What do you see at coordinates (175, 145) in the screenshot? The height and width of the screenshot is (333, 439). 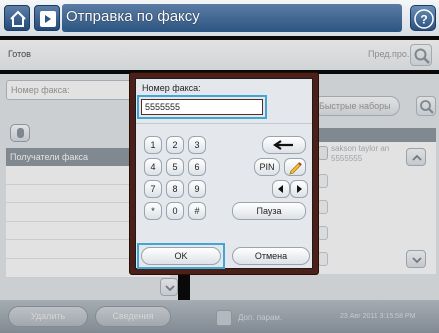 I see `key-2: 2` at bounding box center [175, 145].